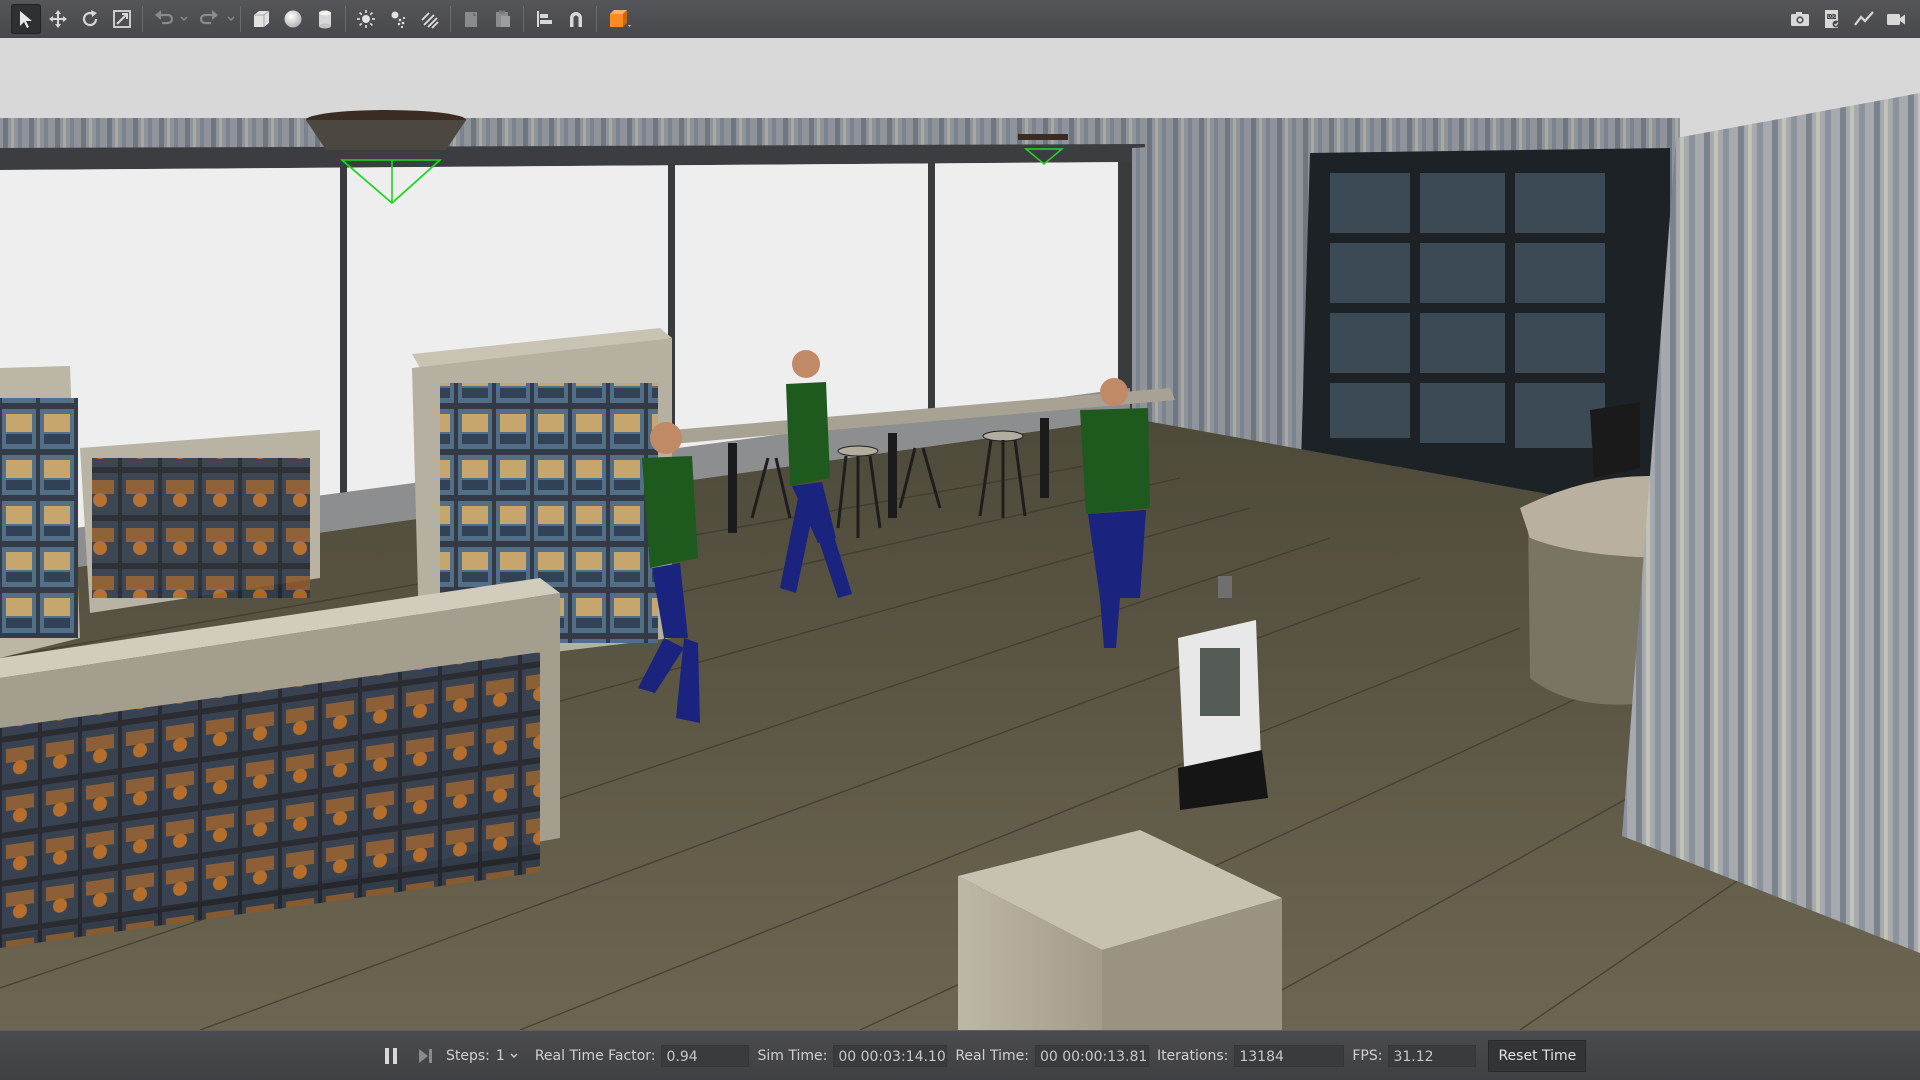 Image resolution: width=1920 pixels, height=1080 pixels. I want to click on screenshot-button, so click(1800, 19).